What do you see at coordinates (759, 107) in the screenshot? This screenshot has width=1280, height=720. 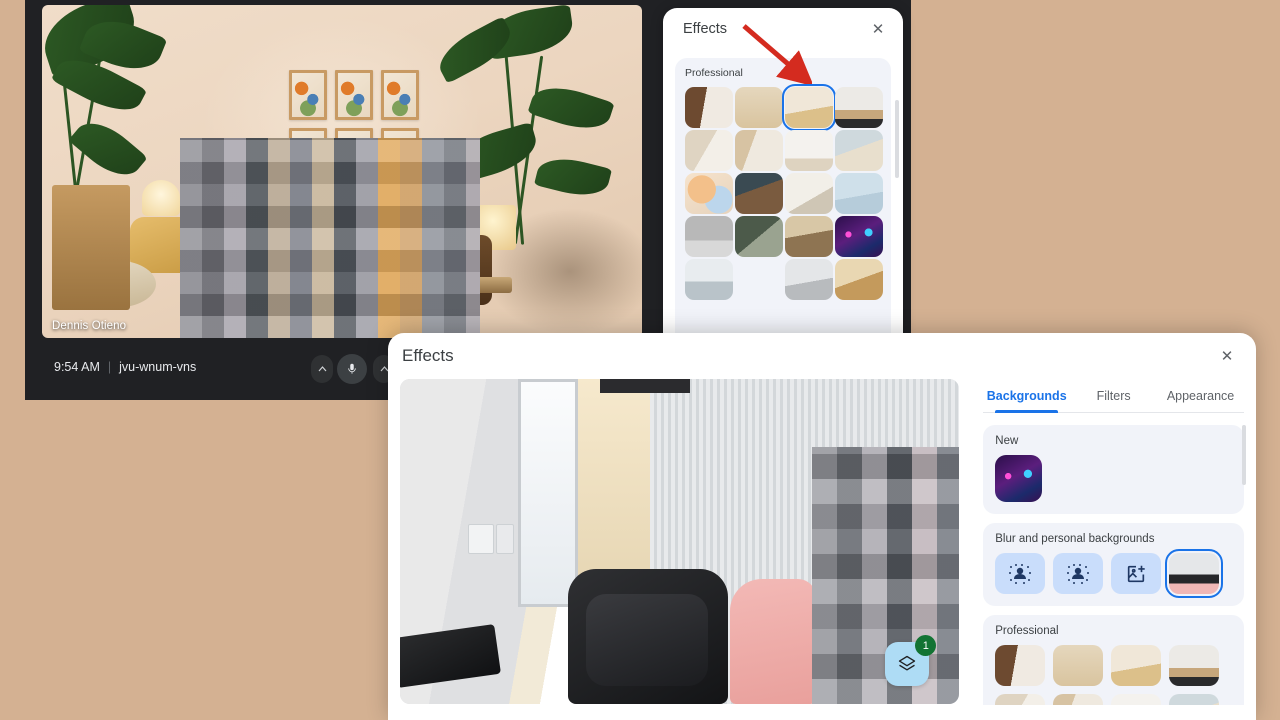 I see `background-thumbnail-wood-plant-wall` at bounding box center [759, 107].